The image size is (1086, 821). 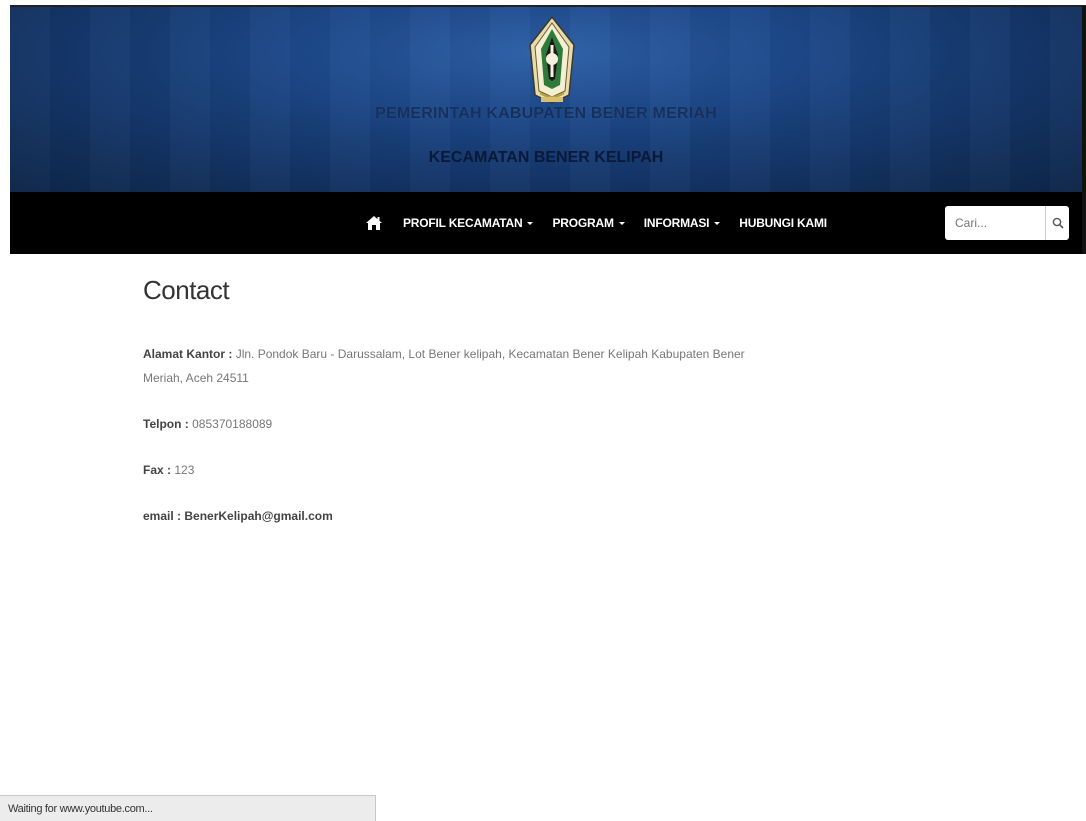 I want to click on header-title-regency: PEMERINTAH KABUPATEN BENER MERIAH, so click(x=546, y=113).